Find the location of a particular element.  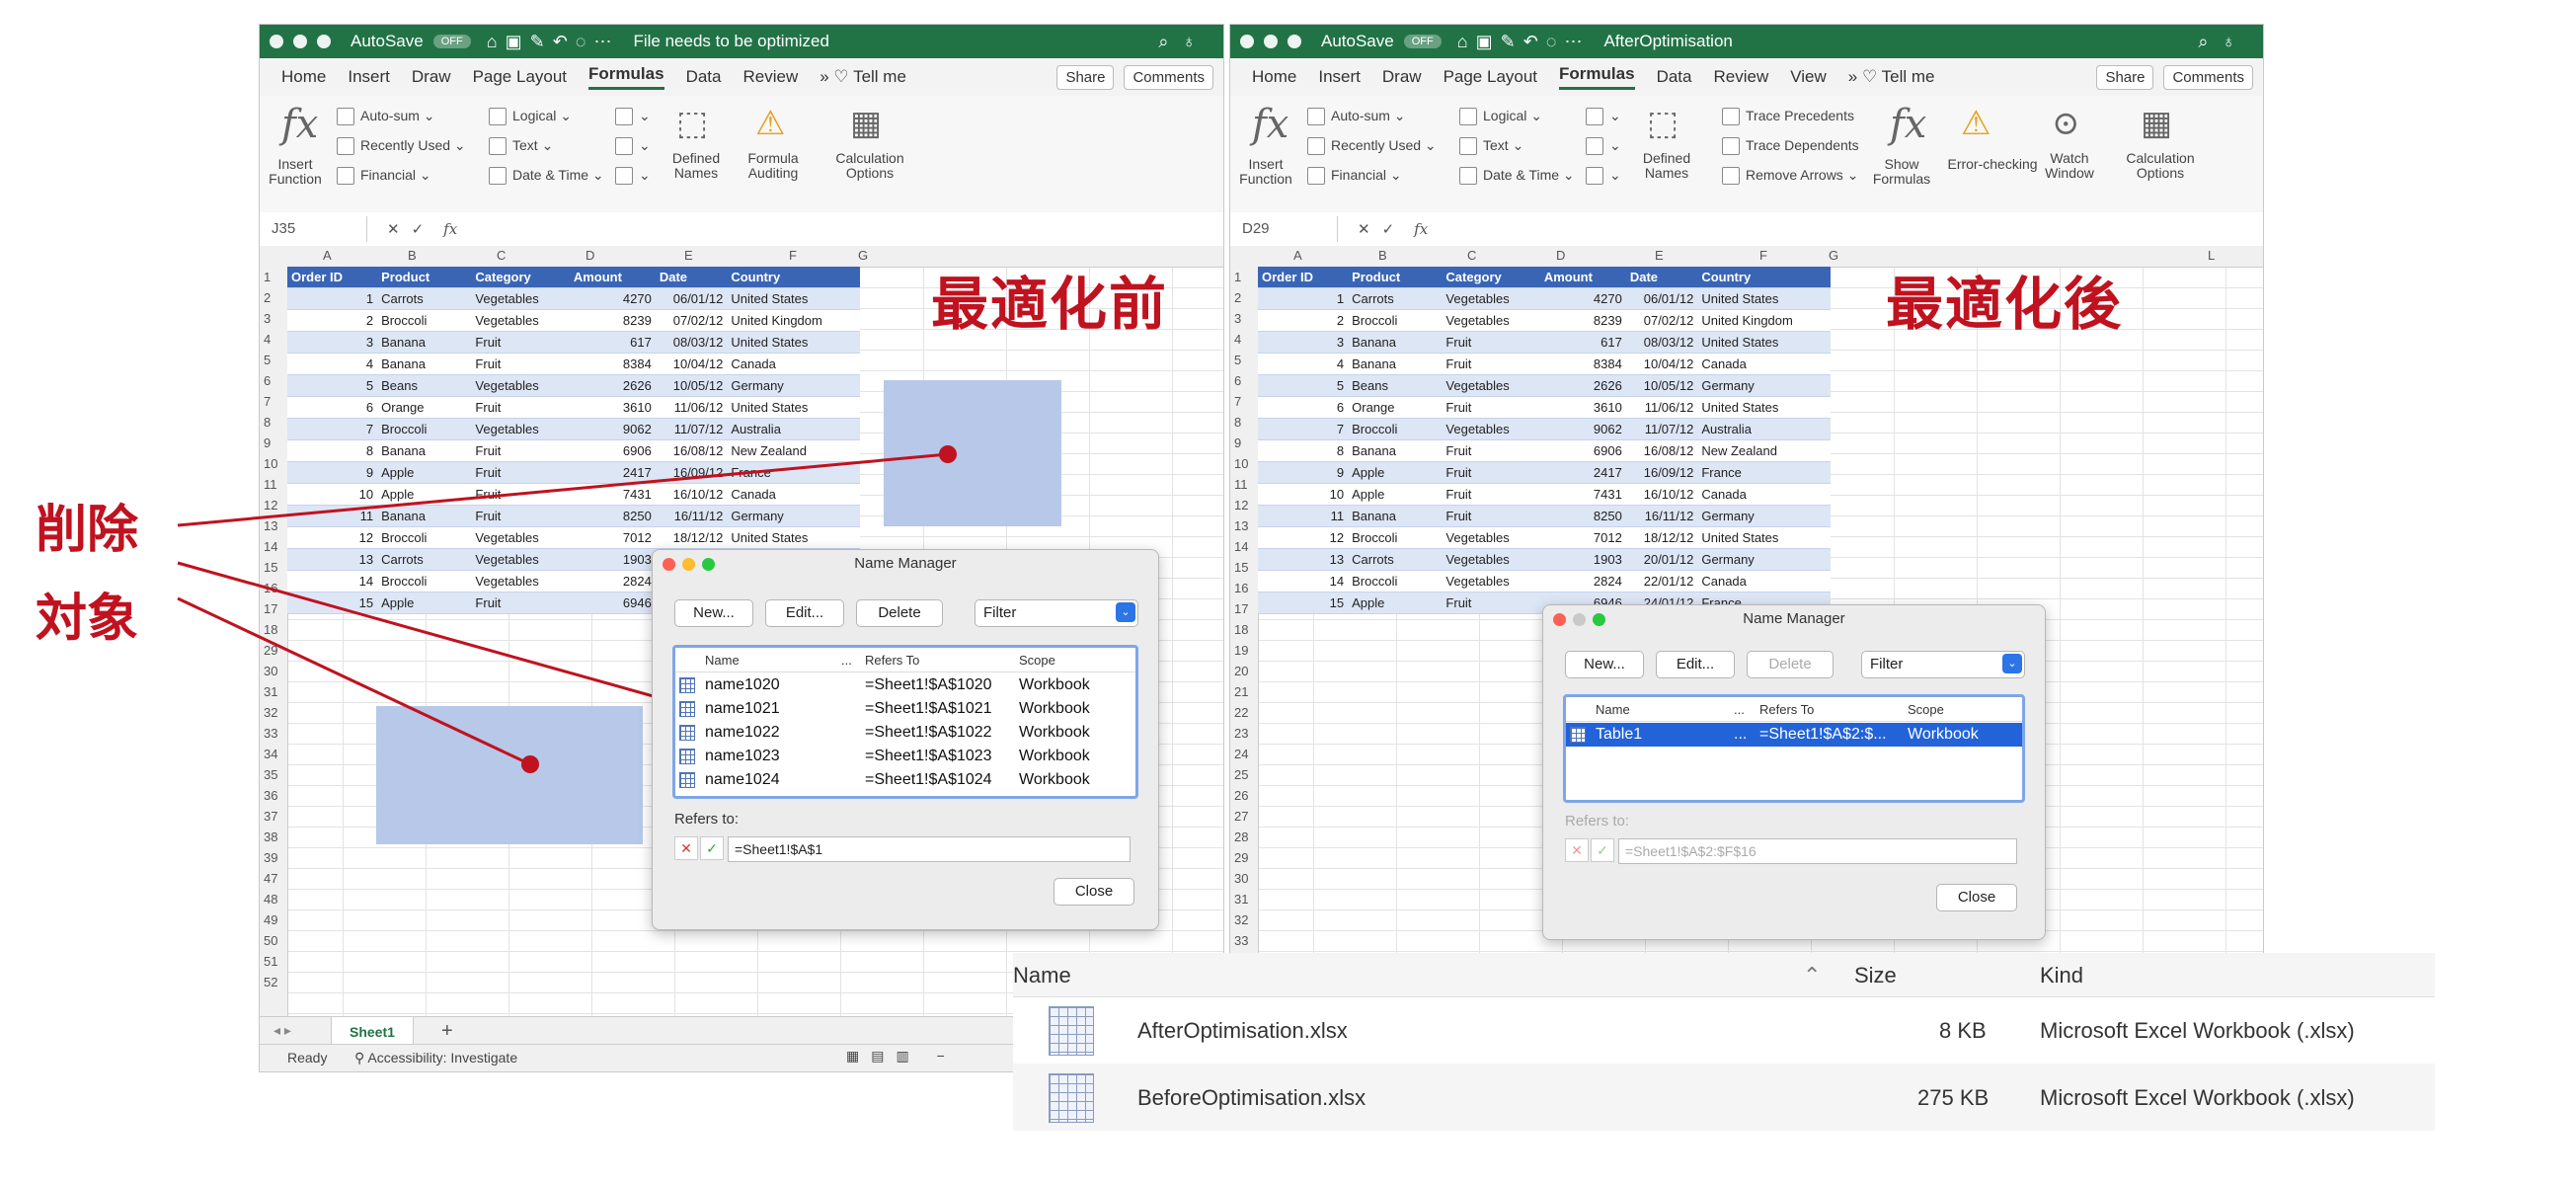

name-cell: Table1 is located at coordinates (1619, 735).